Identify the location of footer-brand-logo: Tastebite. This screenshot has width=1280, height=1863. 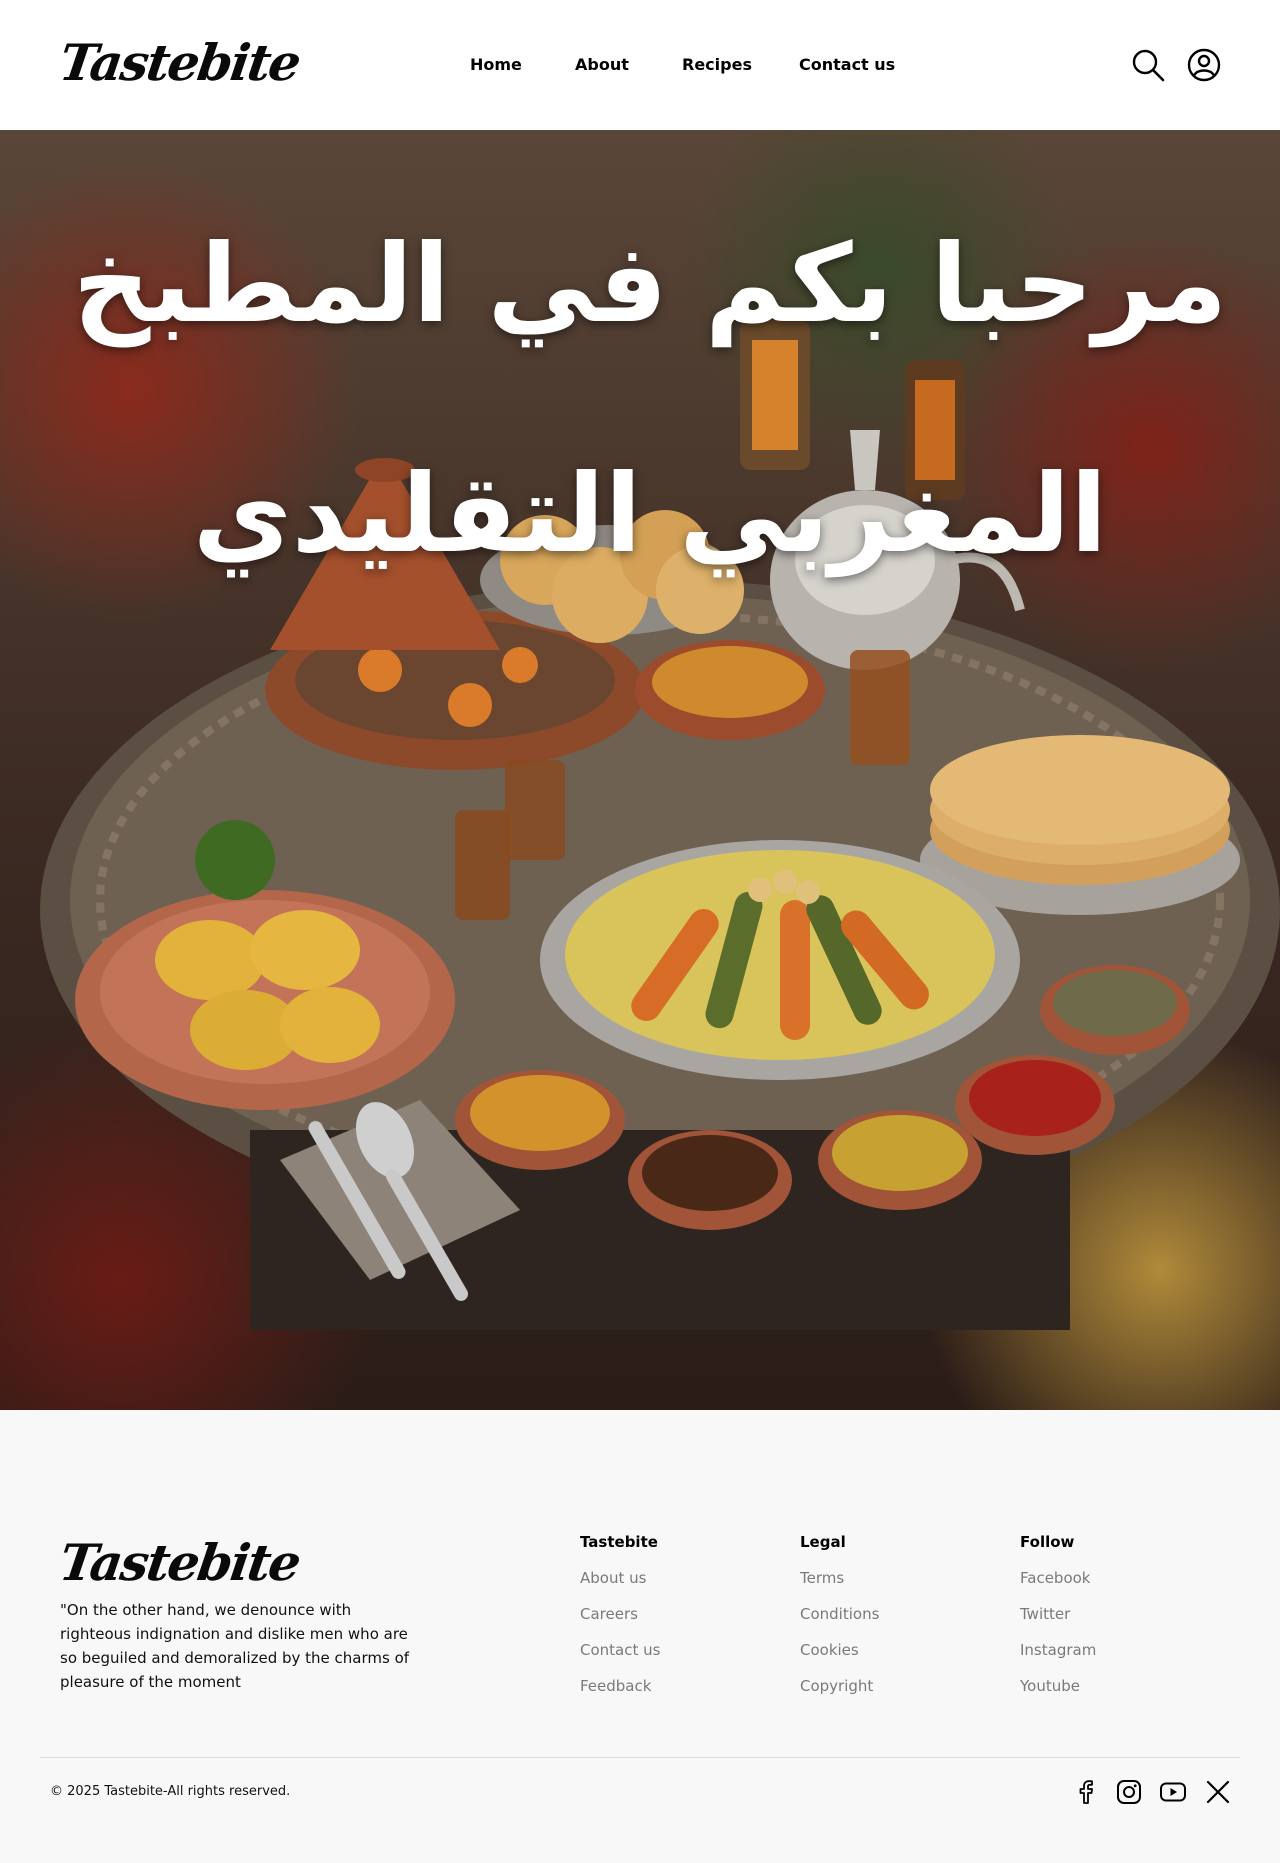
(179, 1562).